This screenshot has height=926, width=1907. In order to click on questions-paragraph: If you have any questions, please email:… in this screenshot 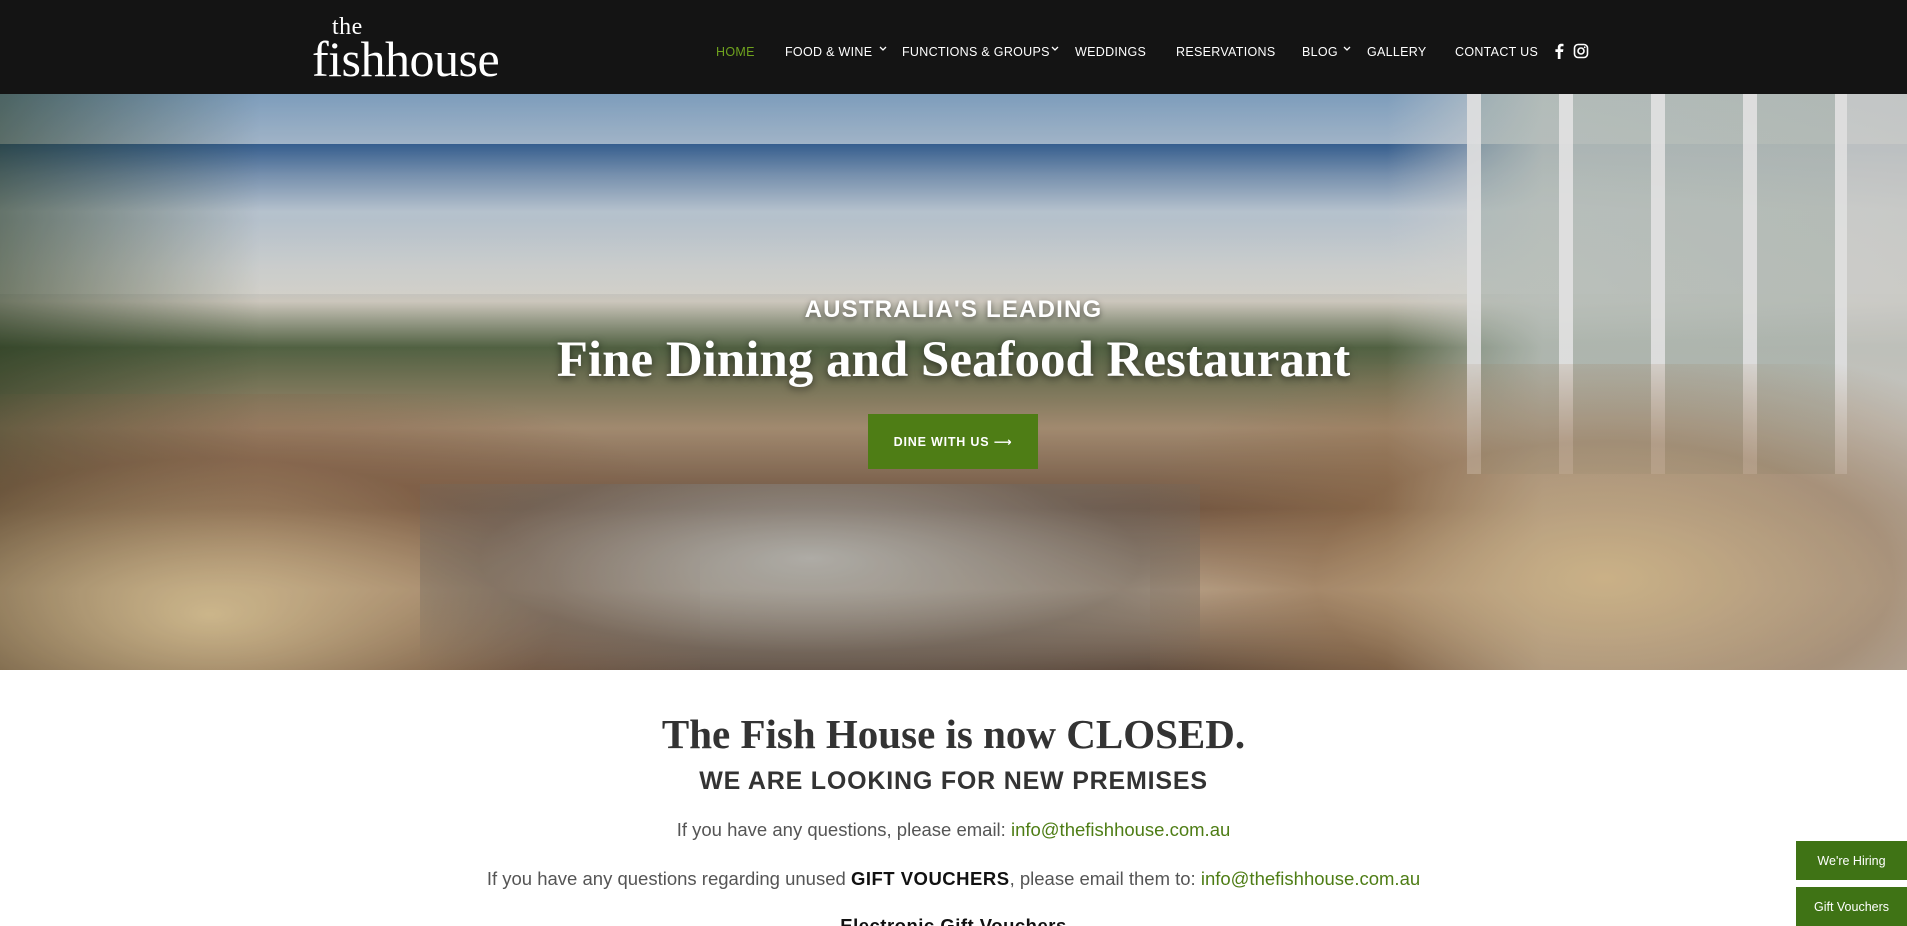, I will do `click(953, 830)`.